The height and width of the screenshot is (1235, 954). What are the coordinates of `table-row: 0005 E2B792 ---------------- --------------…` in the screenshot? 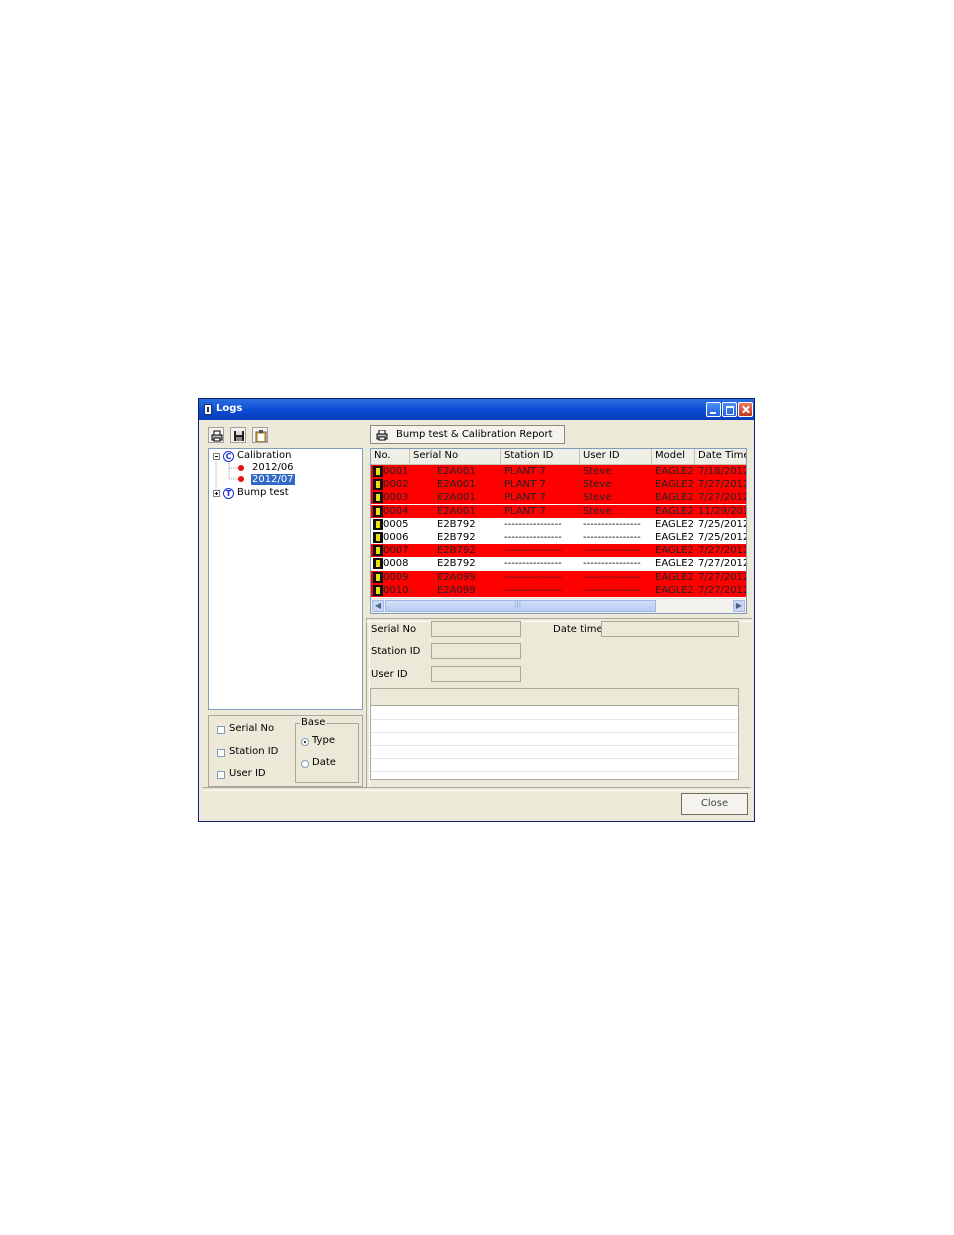 It's located at (558, 524).